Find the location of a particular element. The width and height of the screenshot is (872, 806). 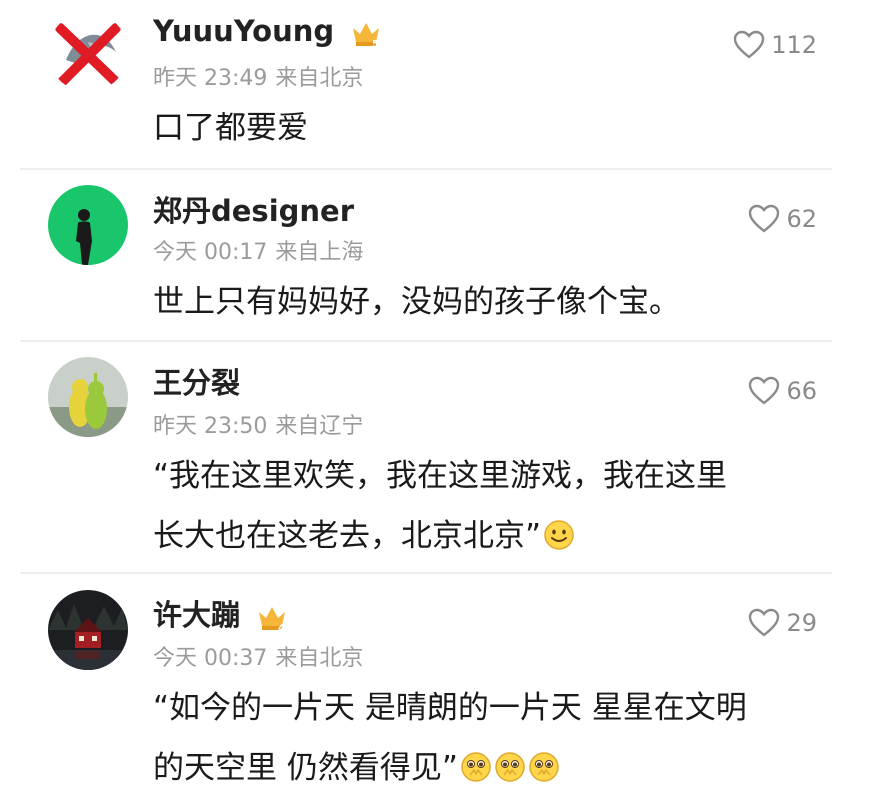

location: 来自辽宁 is located at coordinates (319, 426).